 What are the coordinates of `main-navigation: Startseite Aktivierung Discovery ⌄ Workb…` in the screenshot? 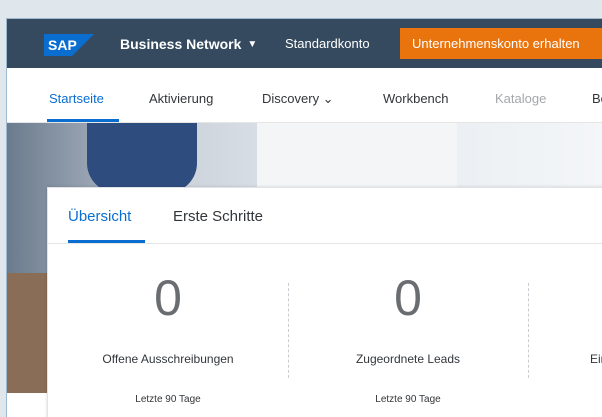 It's located at (304, 95).